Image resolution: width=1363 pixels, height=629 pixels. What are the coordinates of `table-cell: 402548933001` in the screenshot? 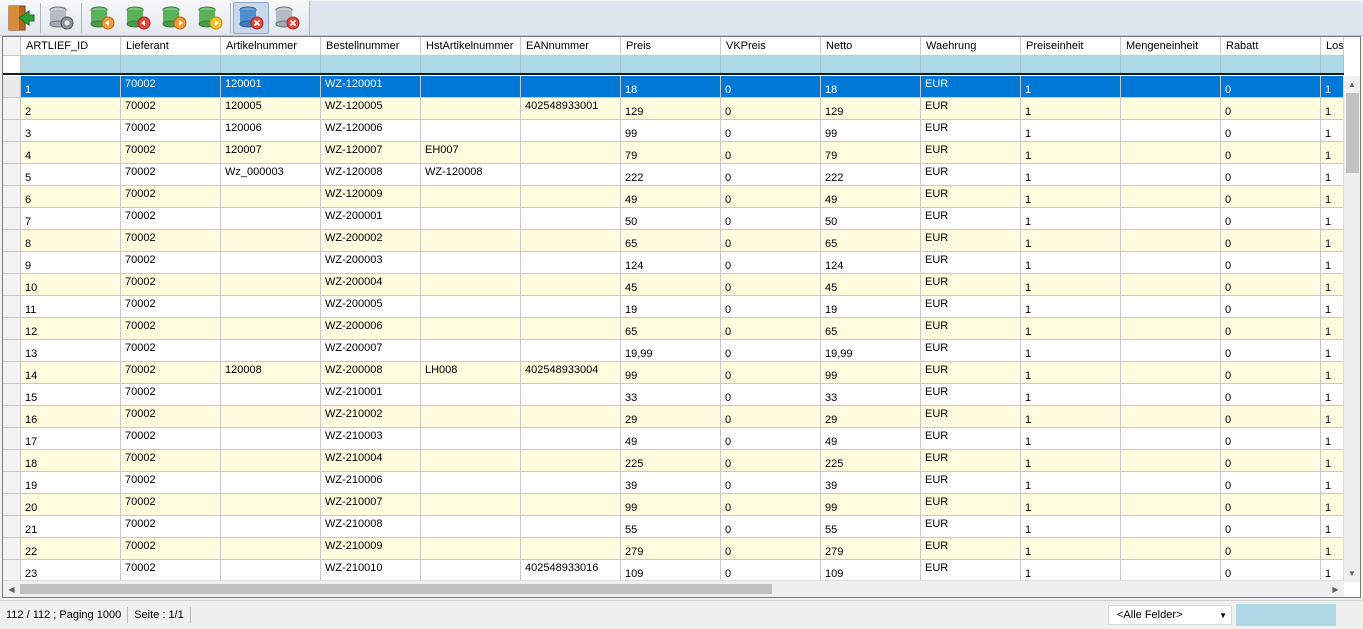 It's located at (571, 108).